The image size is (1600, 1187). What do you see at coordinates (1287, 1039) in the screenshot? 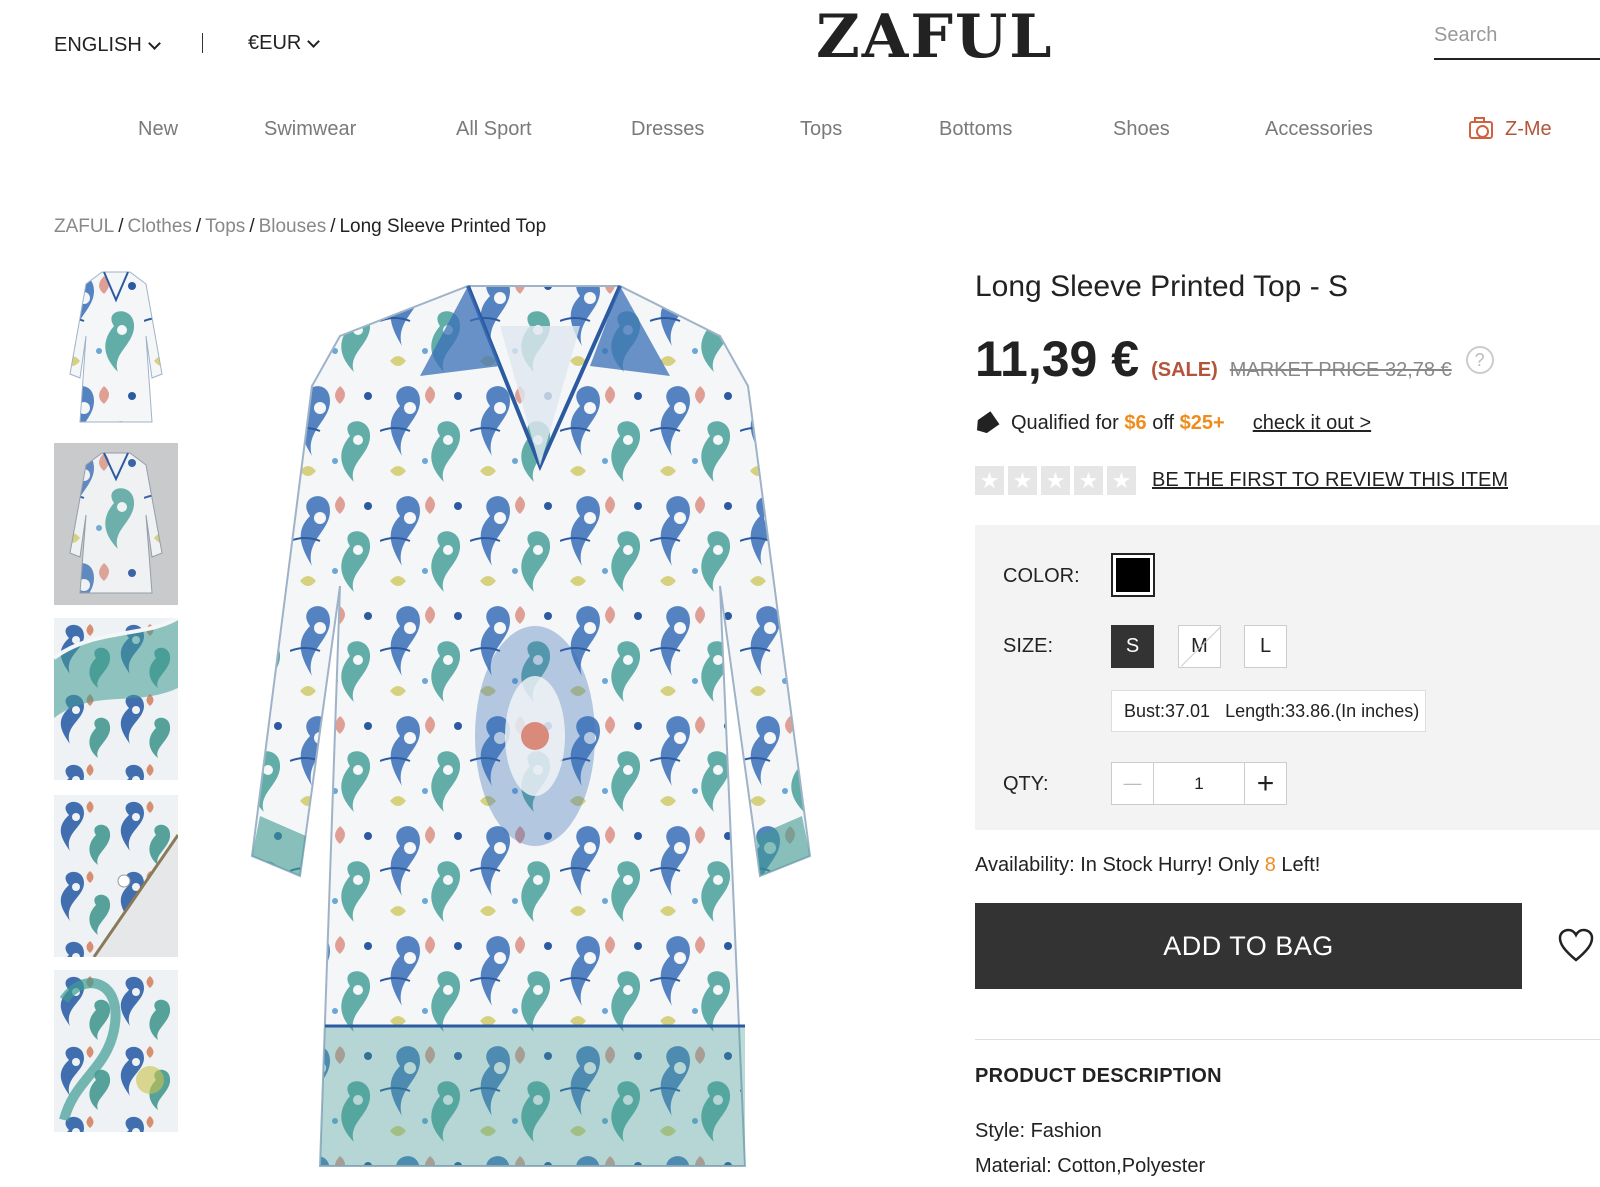
I see `section-divider` at bounding box center [1287, 1039].